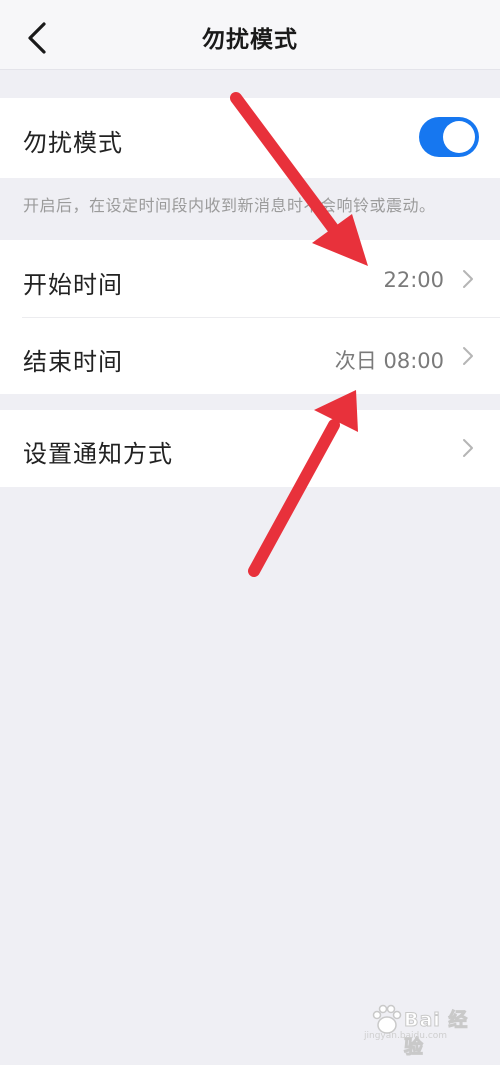  Describe the element at coordinates (98, 454) in the screenshot. I see `notify-method-label: 设置通知方式` at that location.